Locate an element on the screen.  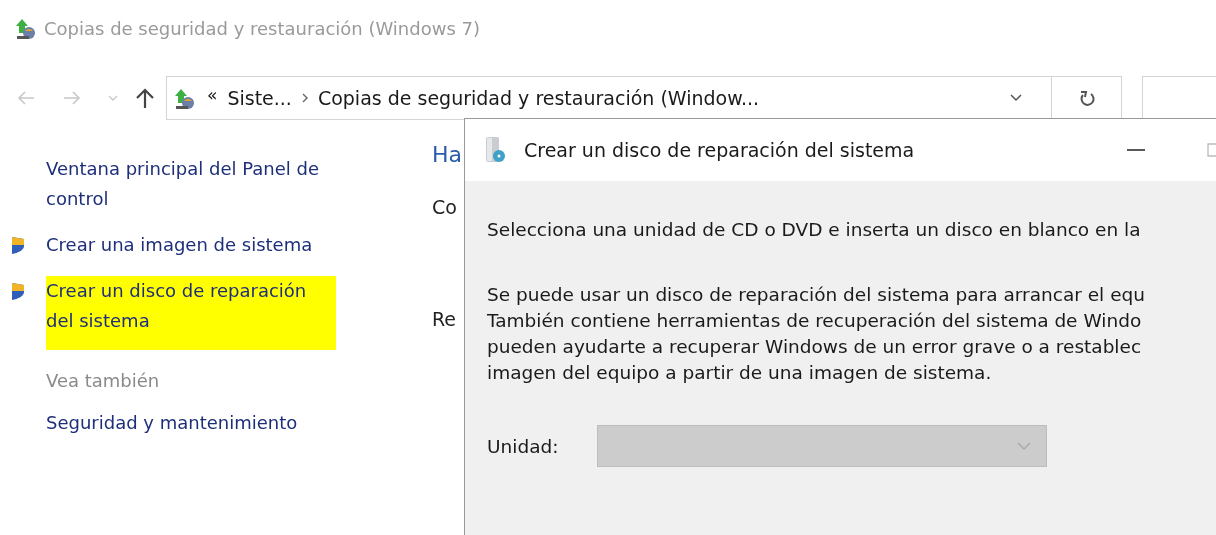
breadcrumb-overflow: « is located at coordinates (211, 98).